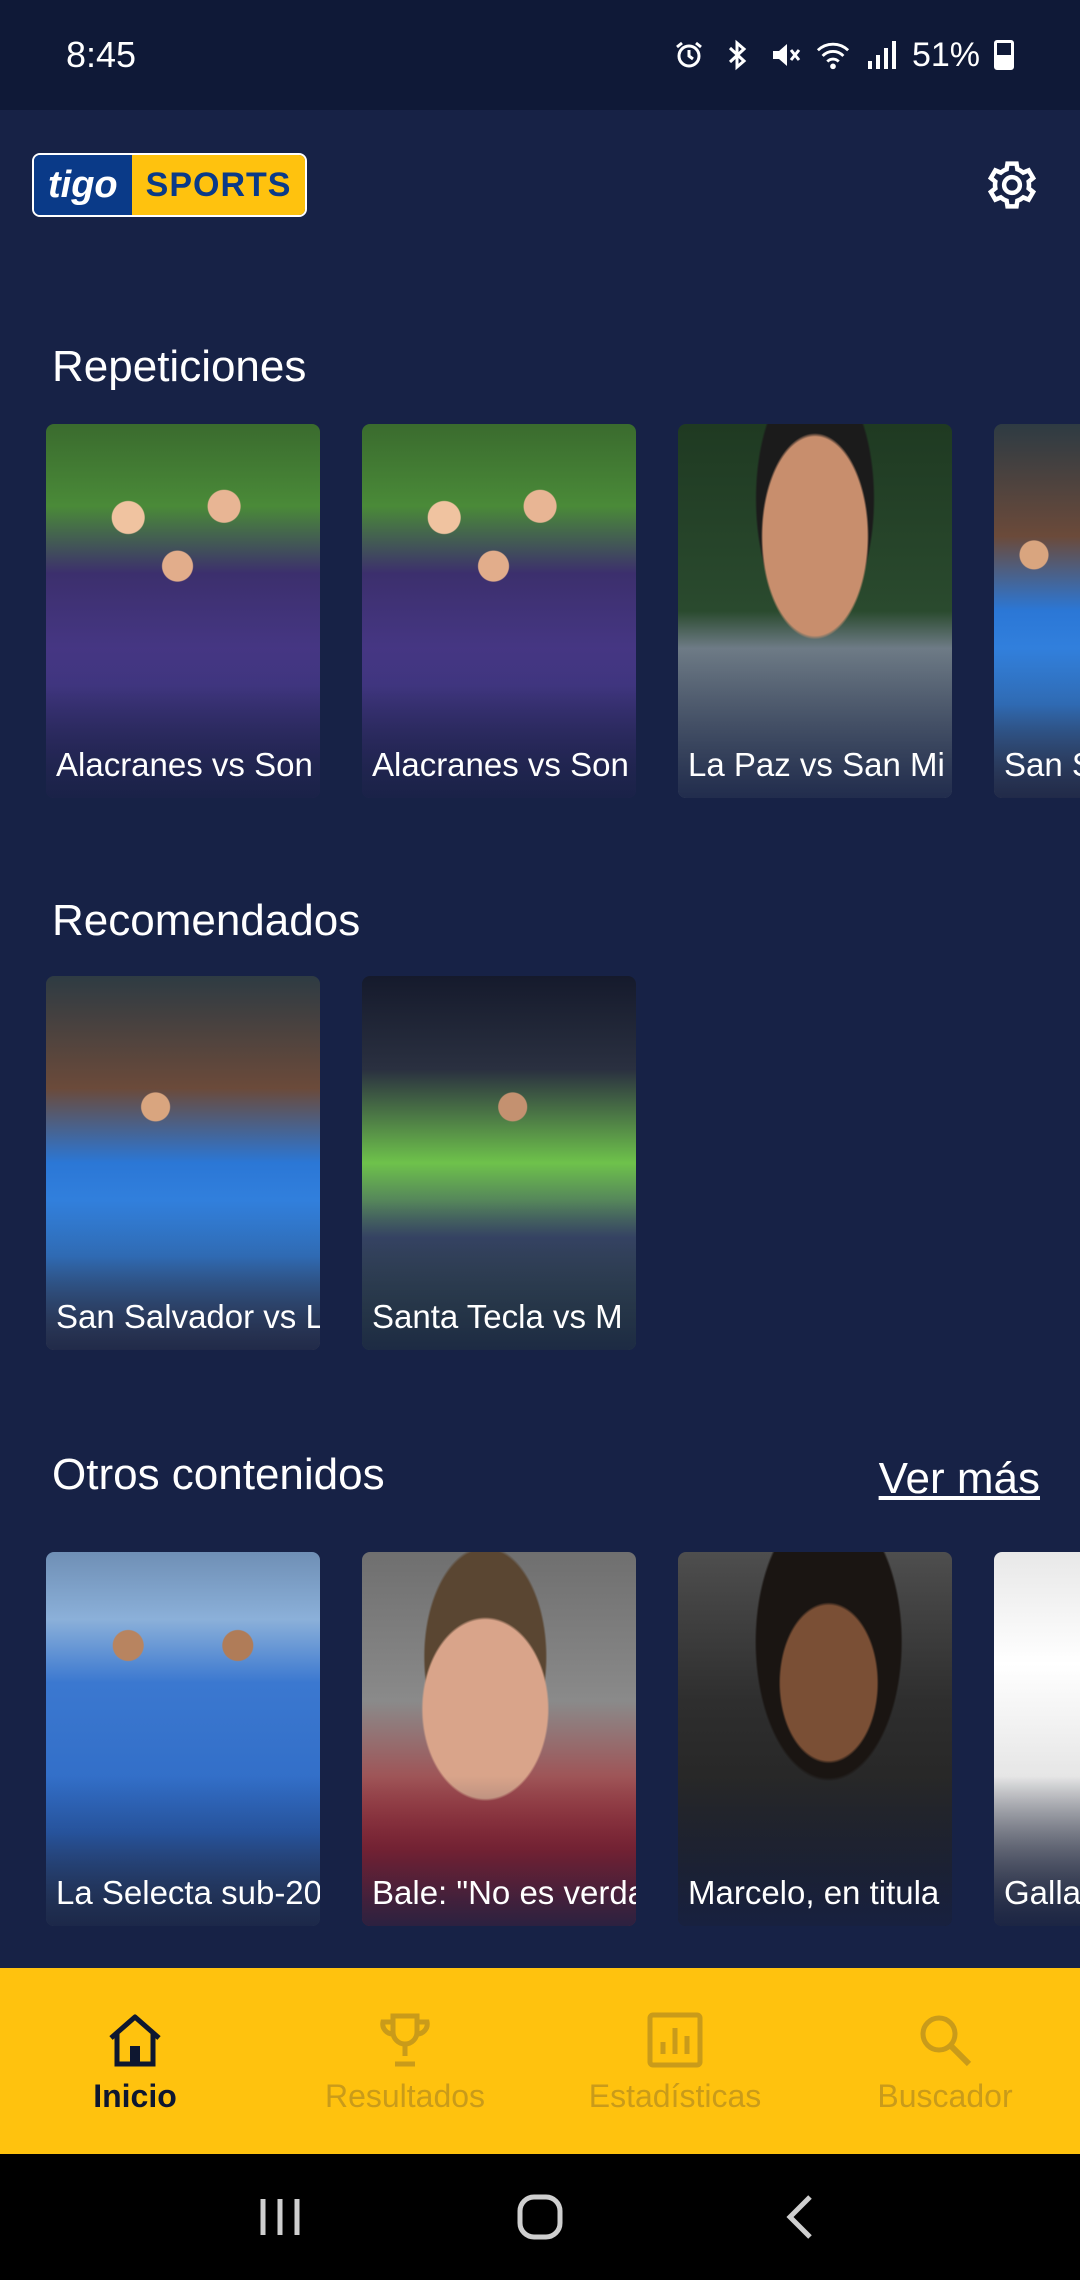 Image resolution: width=1080 pixels, height=2280 pixels. Describe the element at coordinates (800, 2217) in the screenshot. I see `back-icon` at that location.